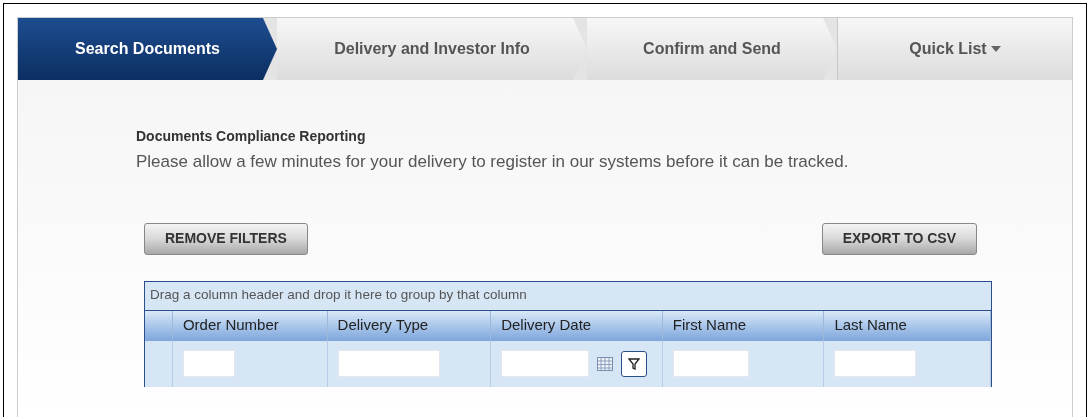 The image size is (1090, 420). What do you see at coordinates (907, 325) in the screenshot?
I see `column-header: Last Name` at bounding box center [907, 325].